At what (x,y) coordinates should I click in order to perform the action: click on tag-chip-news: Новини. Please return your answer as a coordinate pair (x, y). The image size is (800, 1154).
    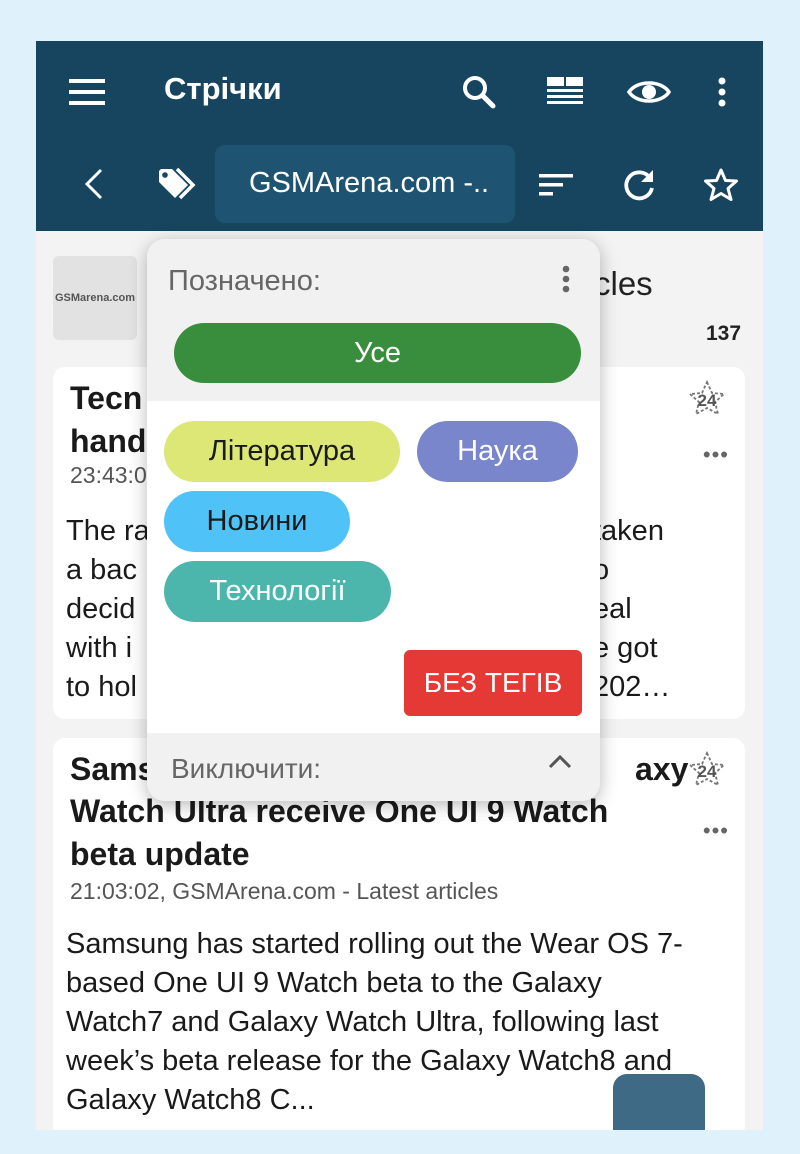
    Looking at the image, I should click on (257, 521).